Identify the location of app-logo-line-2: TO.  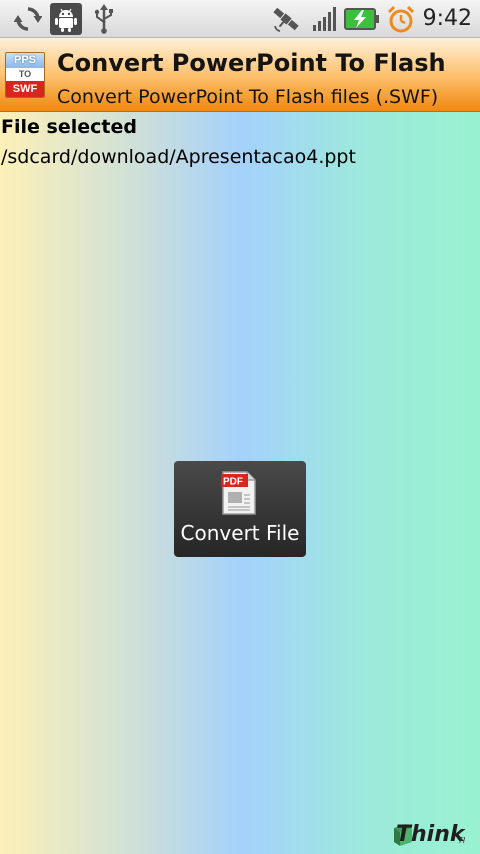
(25, 74).